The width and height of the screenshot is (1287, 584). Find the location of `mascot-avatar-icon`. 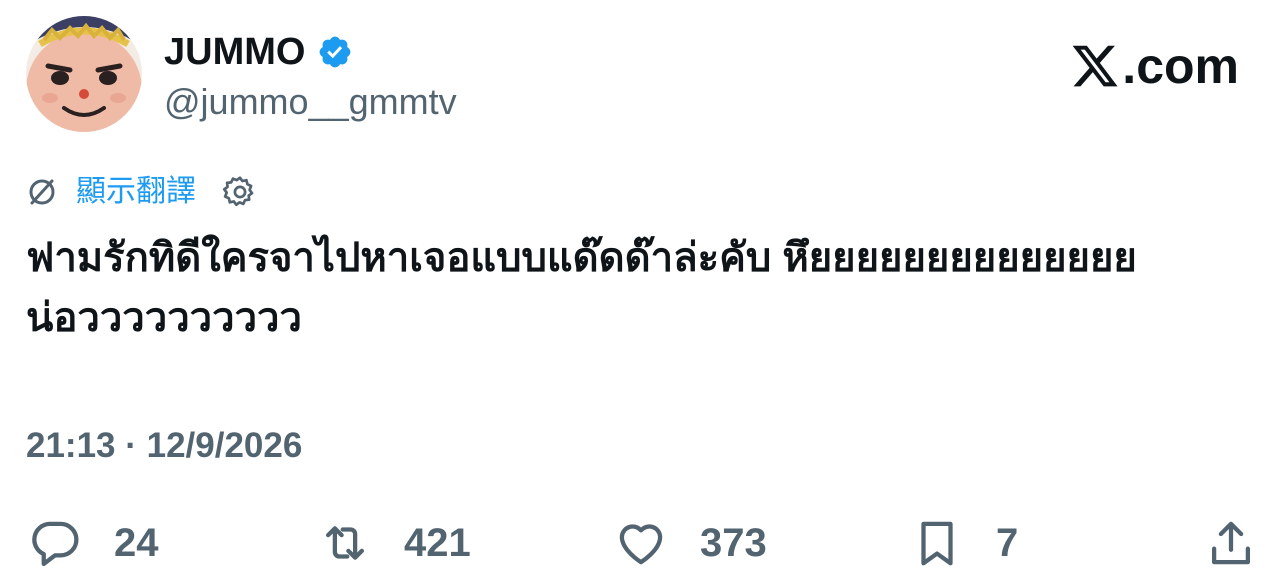

mascot-avatar-icon is located at coordinates (84, 74).